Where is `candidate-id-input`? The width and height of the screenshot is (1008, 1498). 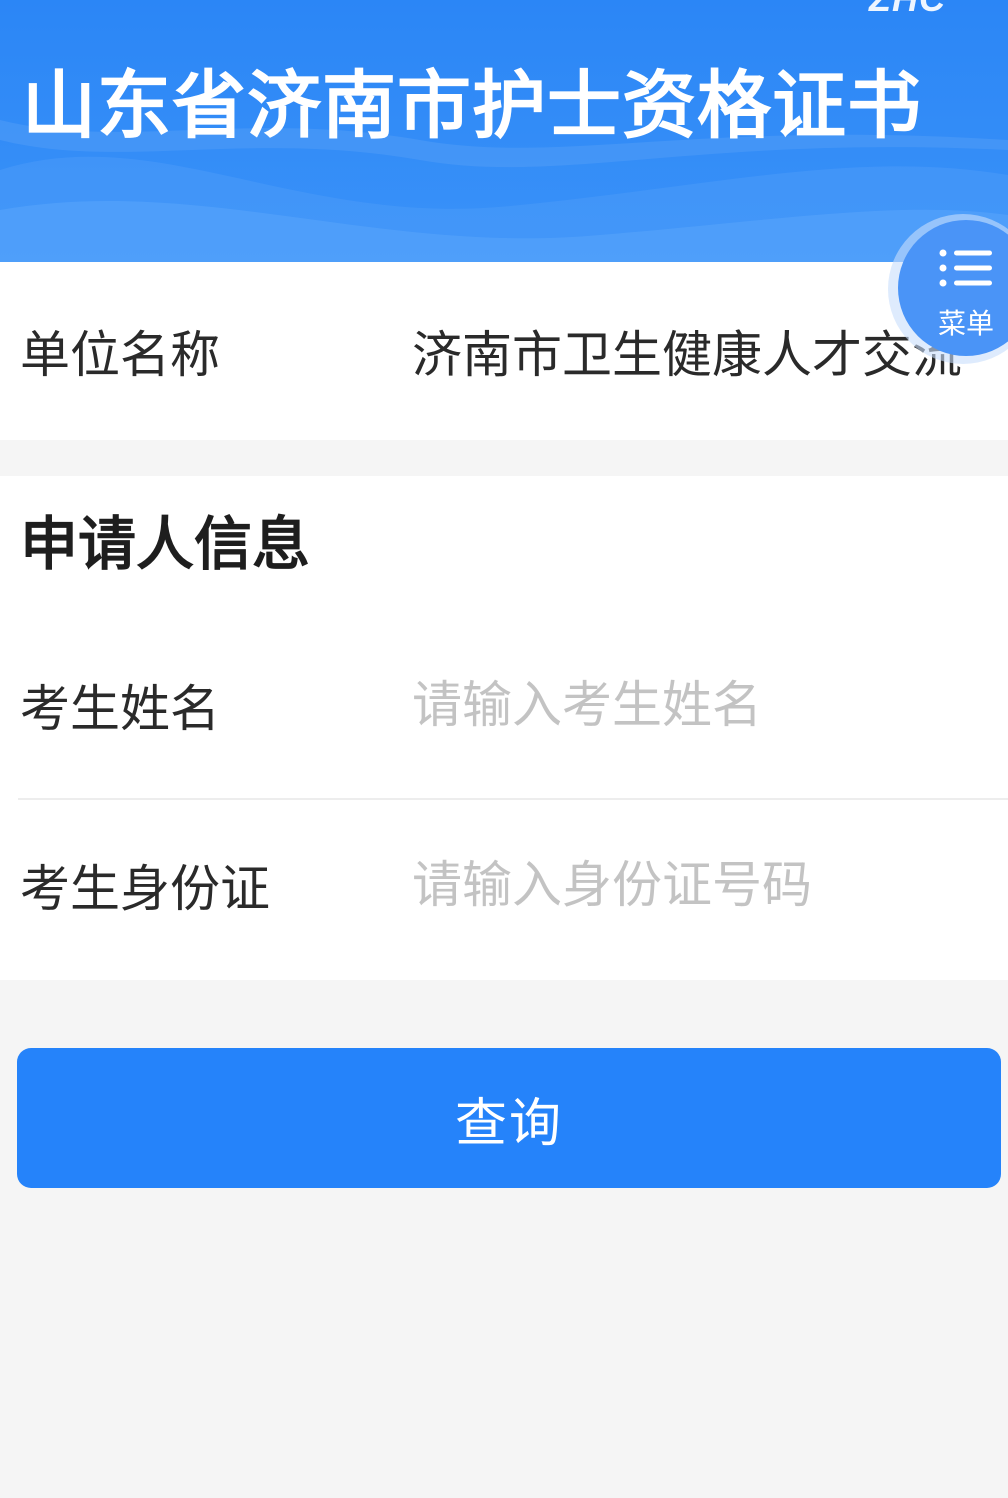
candidate-id-input is located at coordinates (697, 885).